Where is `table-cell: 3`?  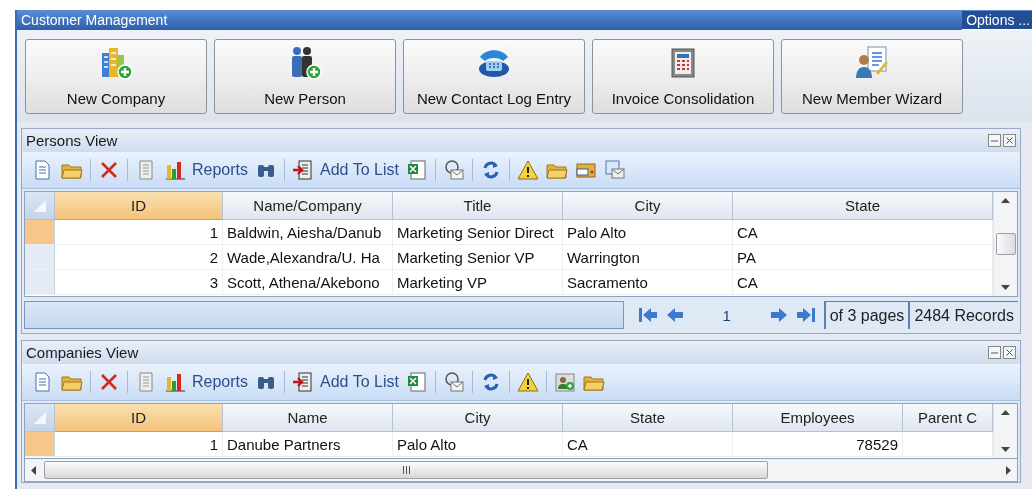 table-cell: 3 is located at coordinates (139, 282).